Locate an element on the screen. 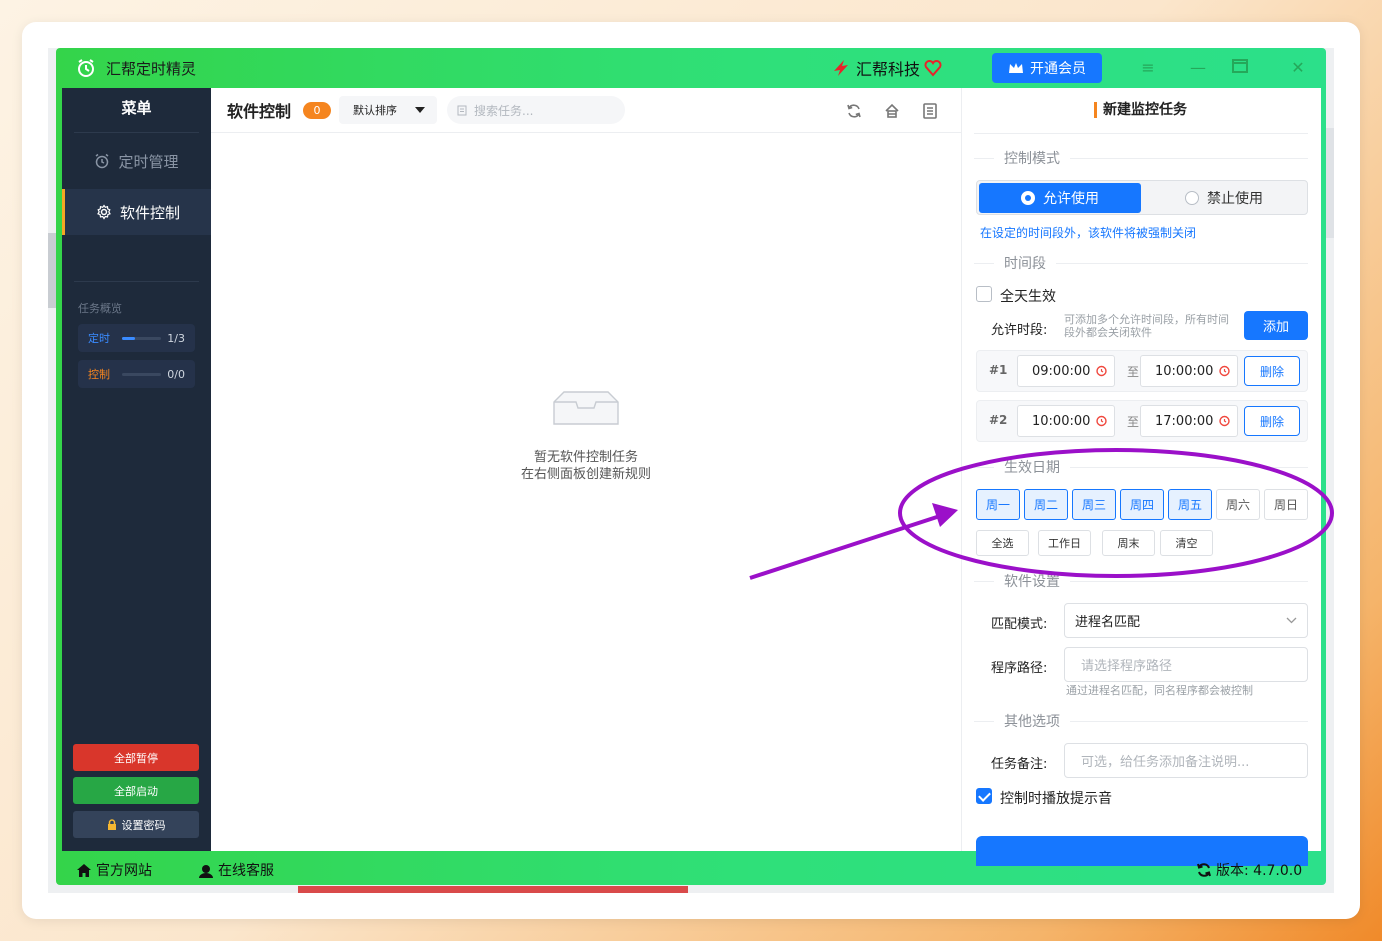  sync-icon is located at coordinates (1204, 870).